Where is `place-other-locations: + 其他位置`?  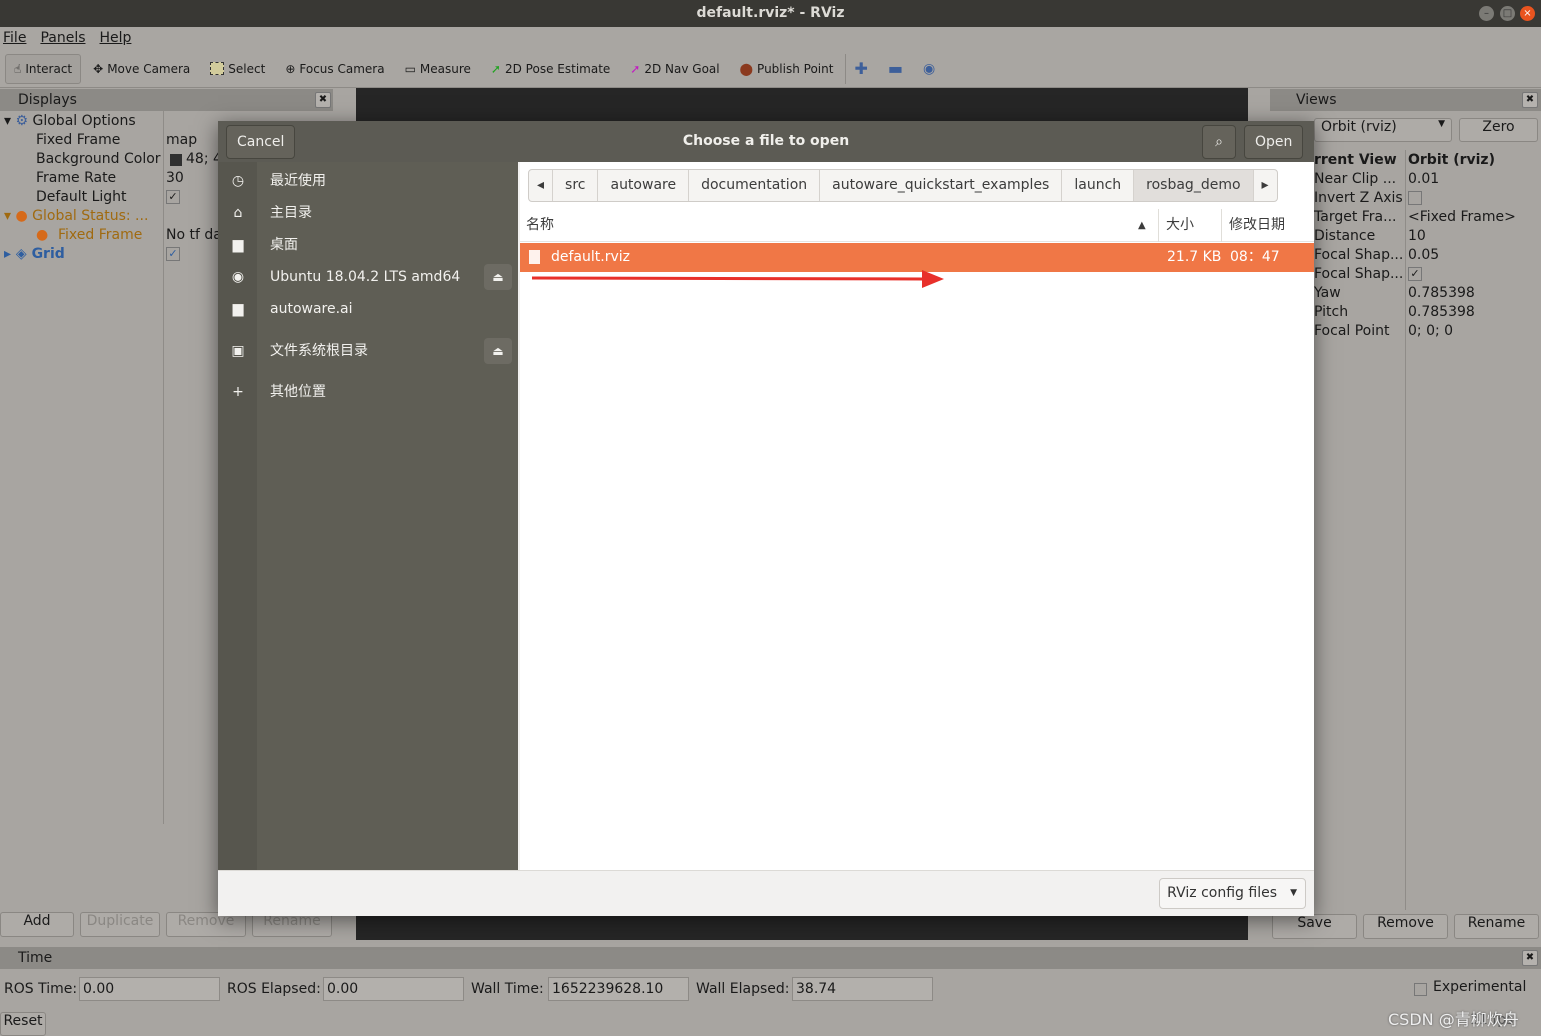 place-other-locations: + 其他位置 is located at coordinates (368, 392).